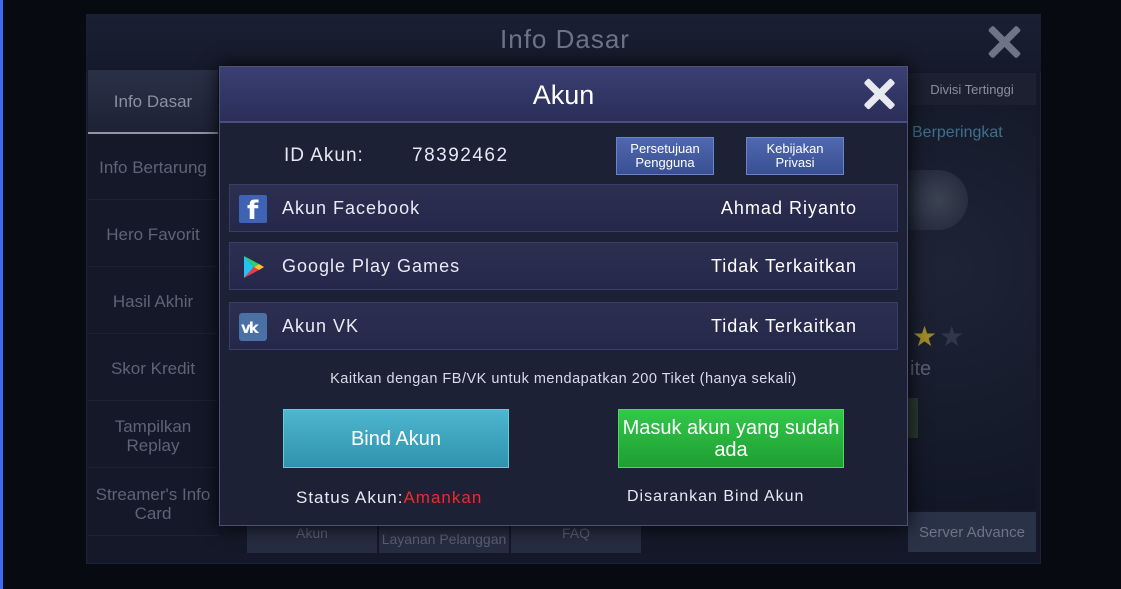 The width and height of the screenshot is (1121, 589). I want to click on status-label: Status Akun:, so click(350, 497).